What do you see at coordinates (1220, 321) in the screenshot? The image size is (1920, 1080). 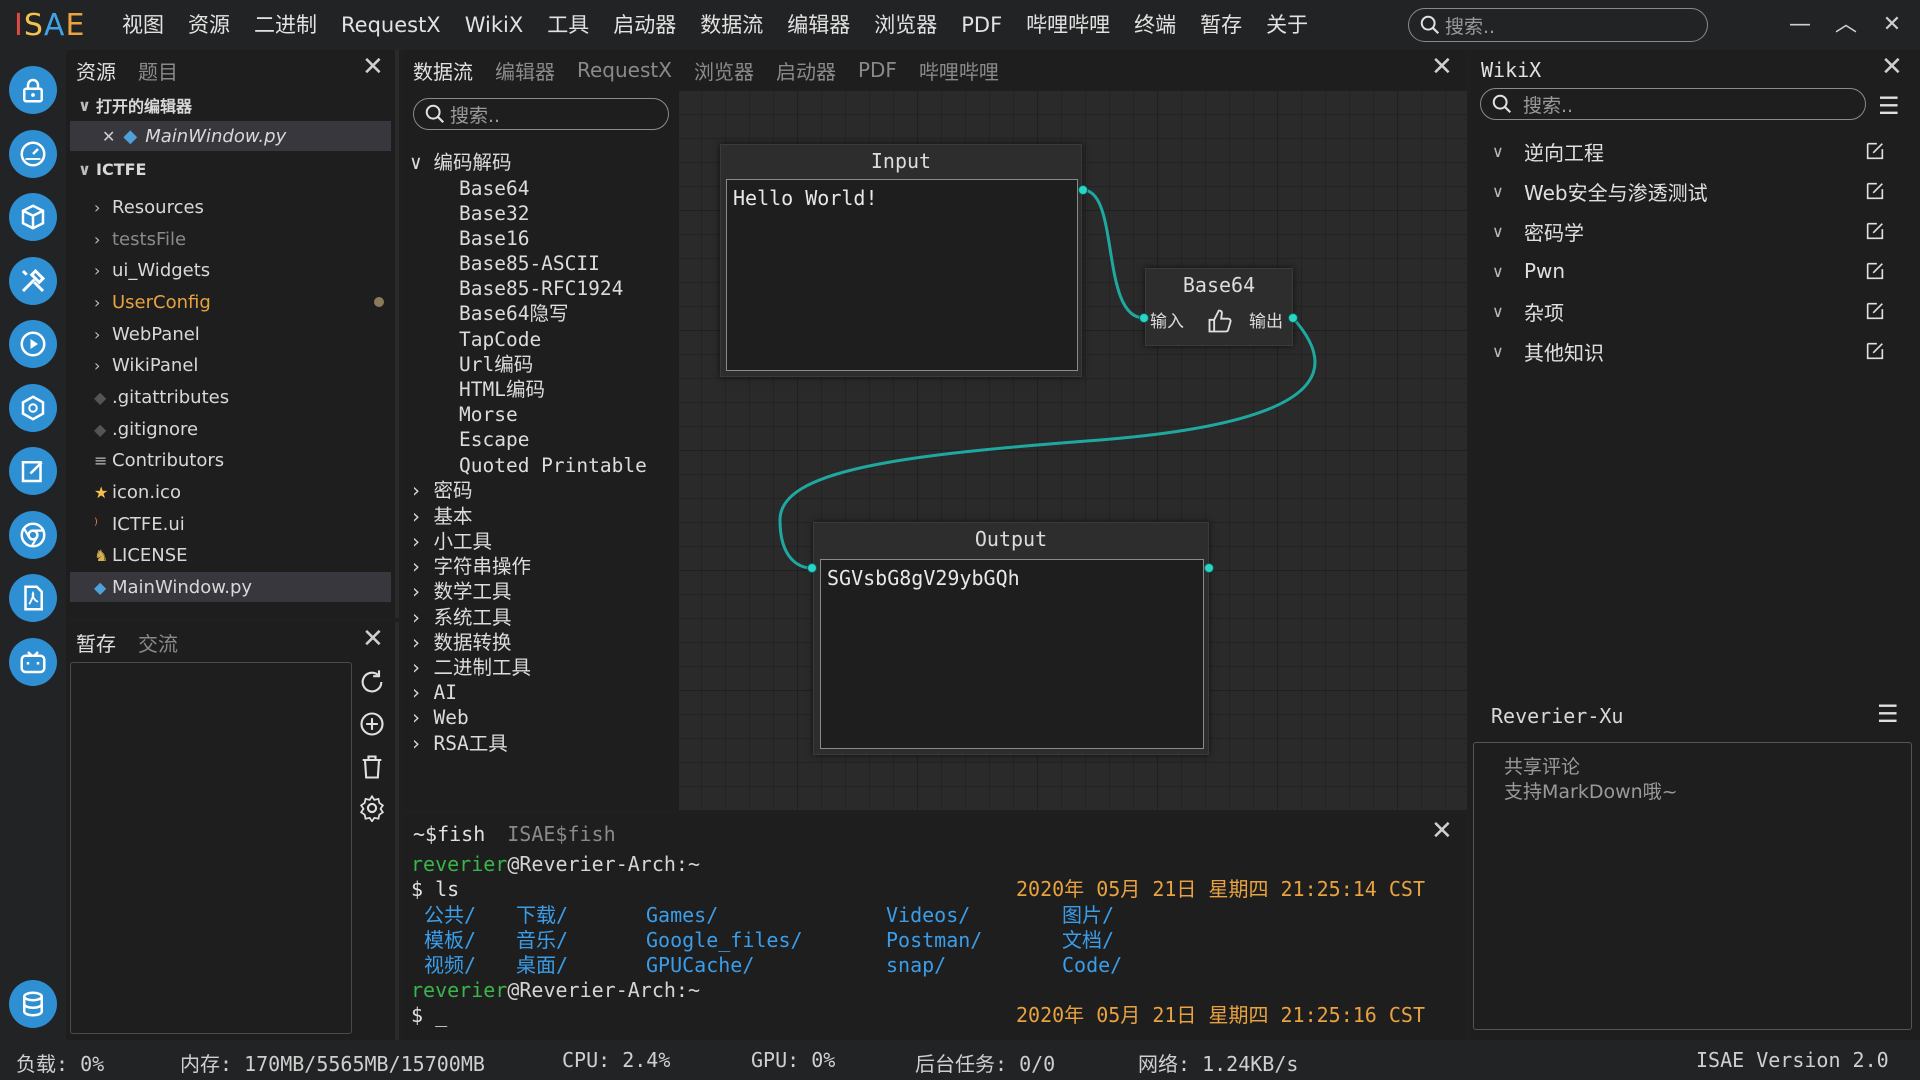 I see `thumbs-up-icon` at bounding box center [1220, 321].